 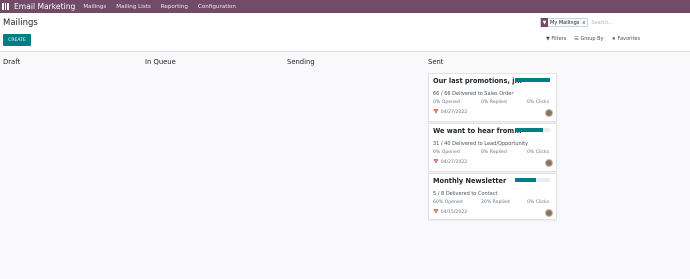 What do you see at coordinates (5, 6) in the screenshot?
I see `apps-menu-icon` at bounding box center [5, 6].